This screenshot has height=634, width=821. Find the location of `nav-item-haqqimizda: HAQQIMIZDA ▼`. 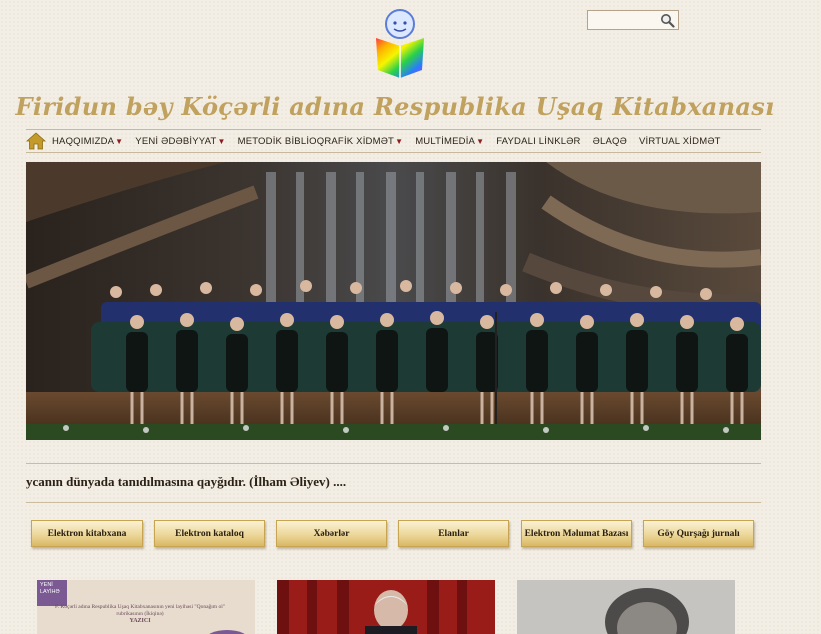

nav-item-haqqimizda: HAQQIMIZDA ▼ is located at coordinates (87, 141).